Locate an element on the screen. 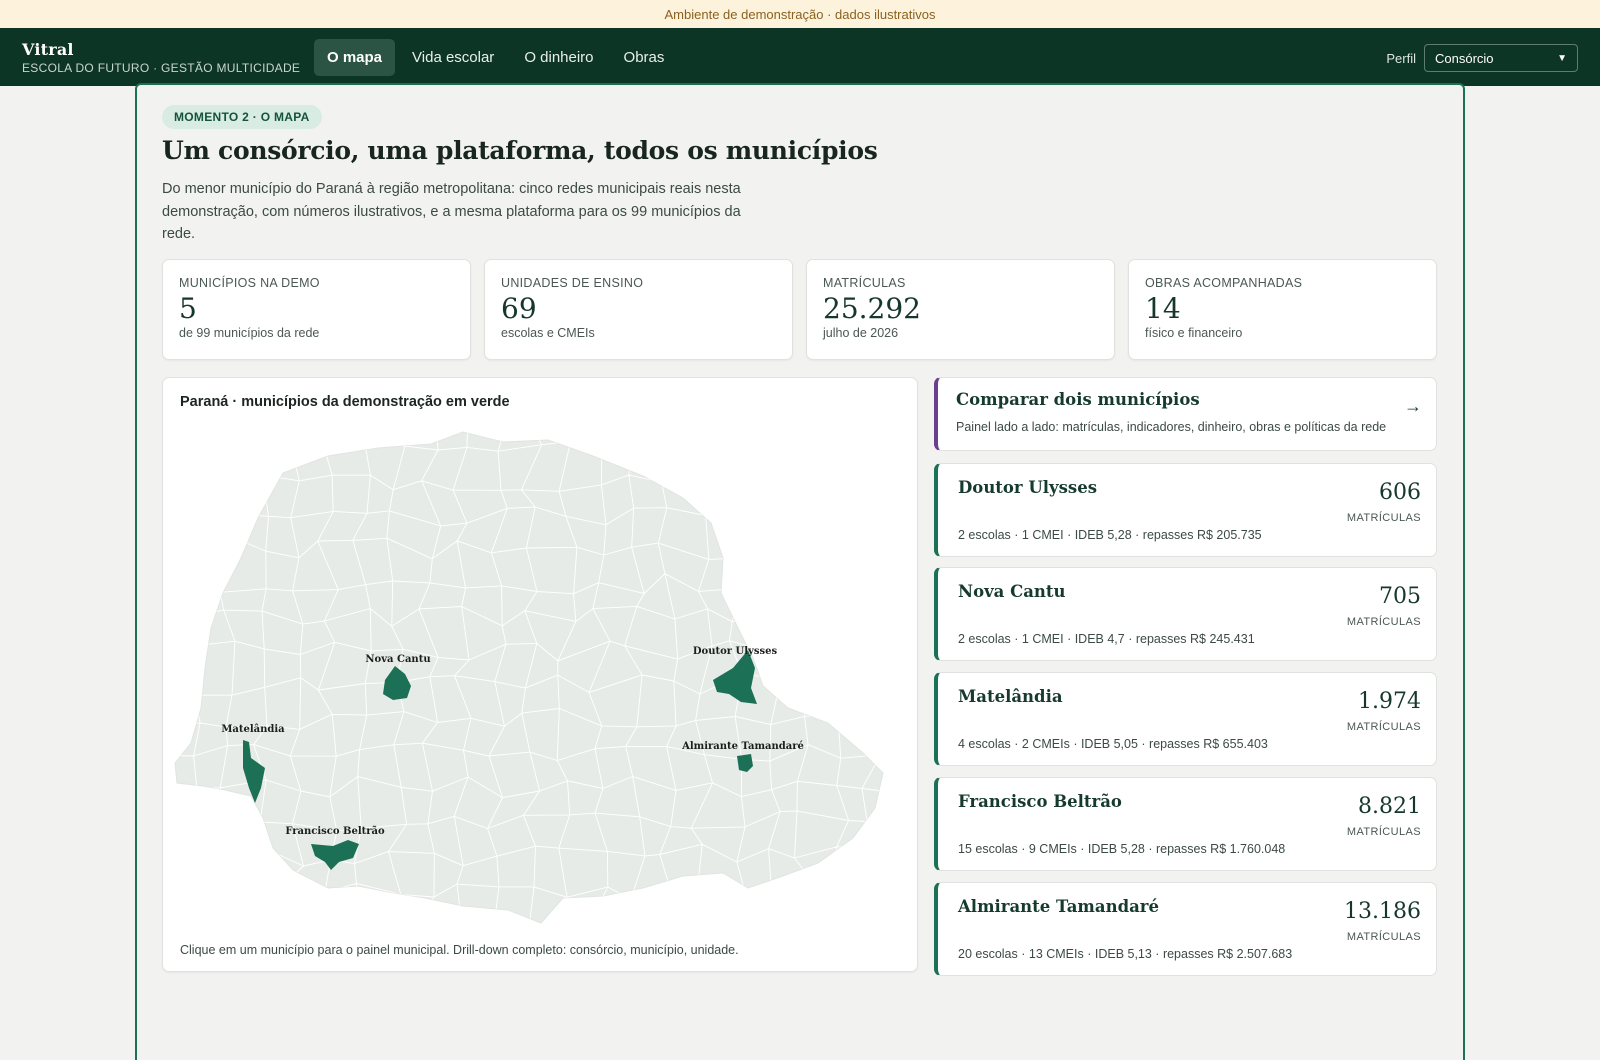 The height and width of the screenshot is (1060, 1600). compare-title: Comparar dois municípios is located at coordinates (1078, 399).